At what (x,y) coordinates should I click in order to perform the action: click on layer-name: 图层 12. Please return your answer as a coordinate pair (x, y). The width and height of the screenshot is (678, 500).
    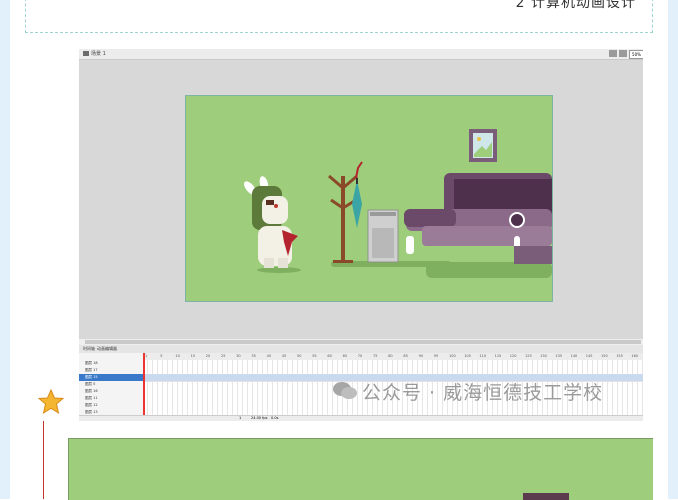
    Looking at the image, I should click on (91, 405).